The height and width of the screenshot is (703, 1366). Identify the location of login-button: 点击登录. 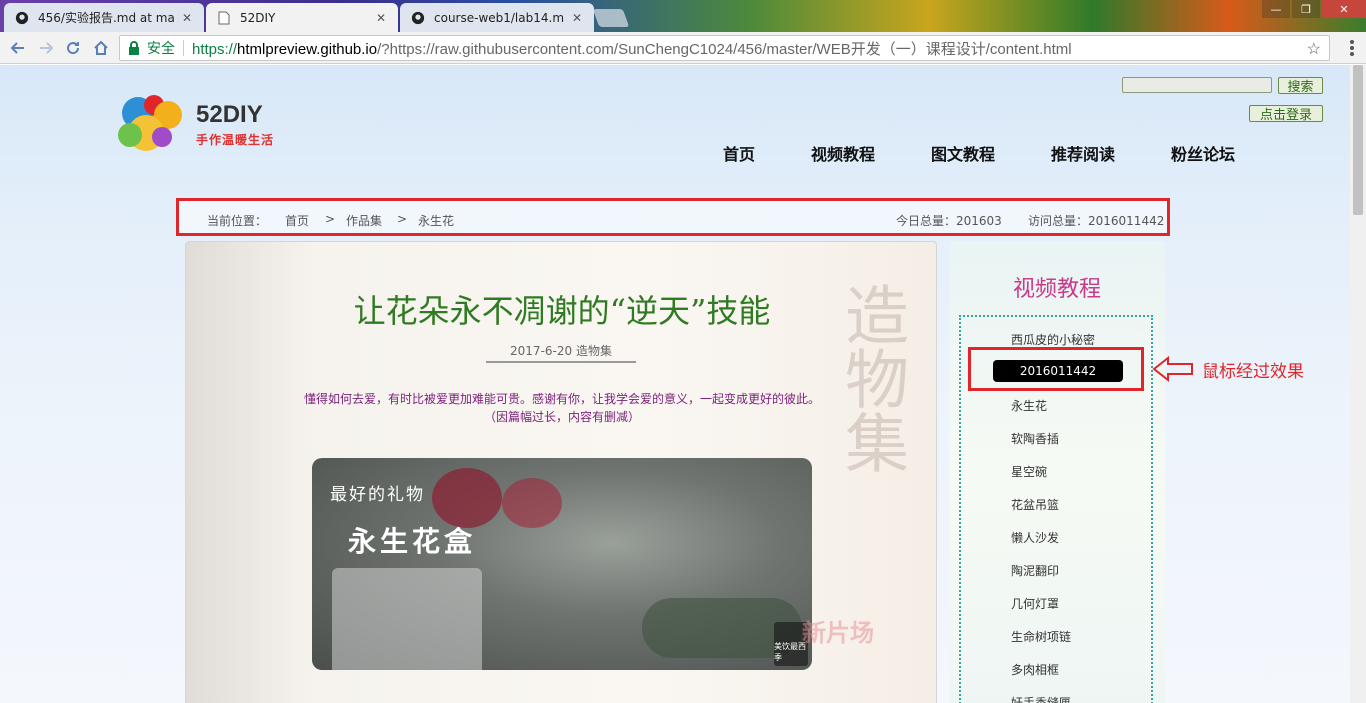
(1286, 114).